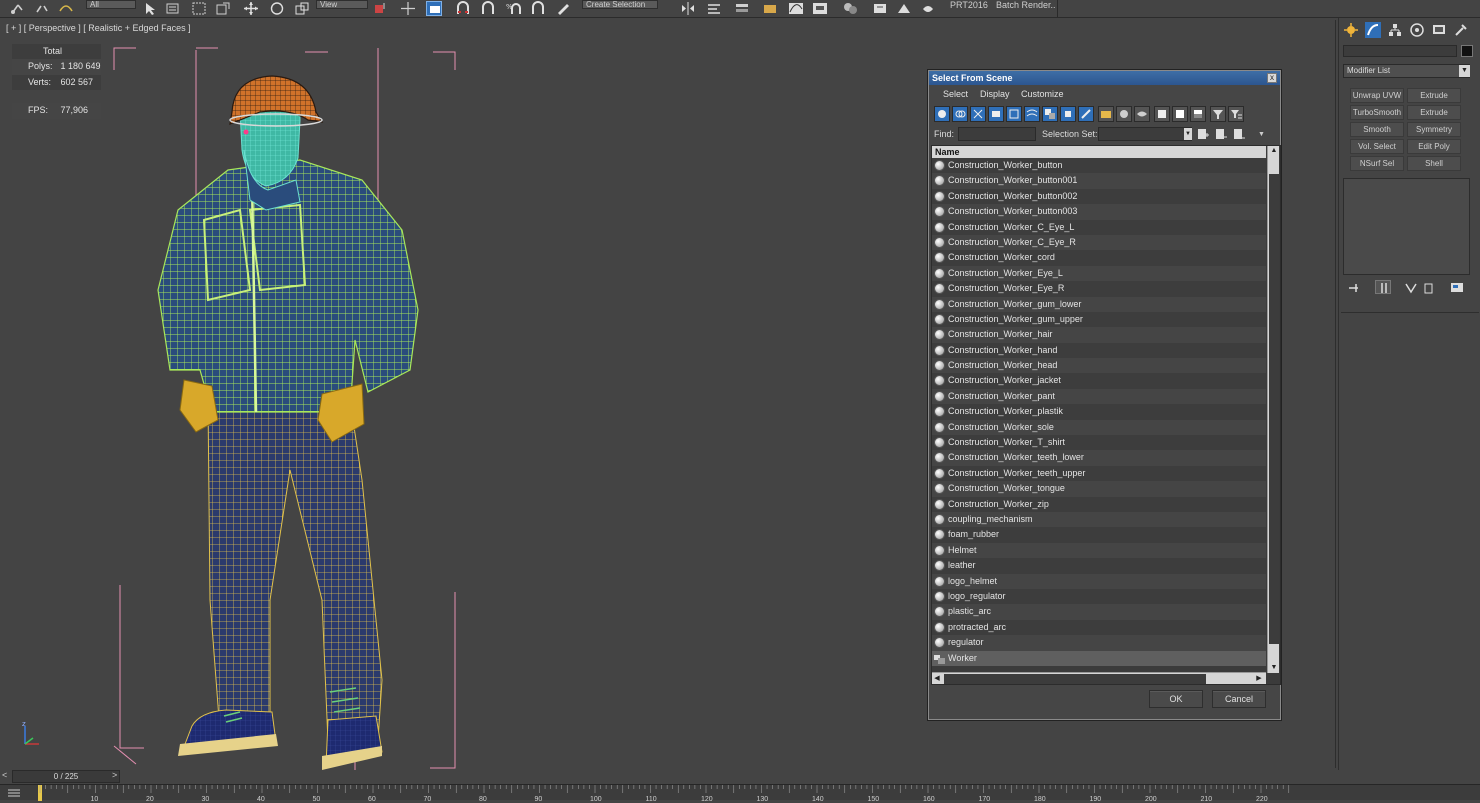  What do you see at coordinates (1377, 95) in the screenshot?
I see `unwrap-uvw-button: Unwrap UVW` at bounding box center [1377, 95].